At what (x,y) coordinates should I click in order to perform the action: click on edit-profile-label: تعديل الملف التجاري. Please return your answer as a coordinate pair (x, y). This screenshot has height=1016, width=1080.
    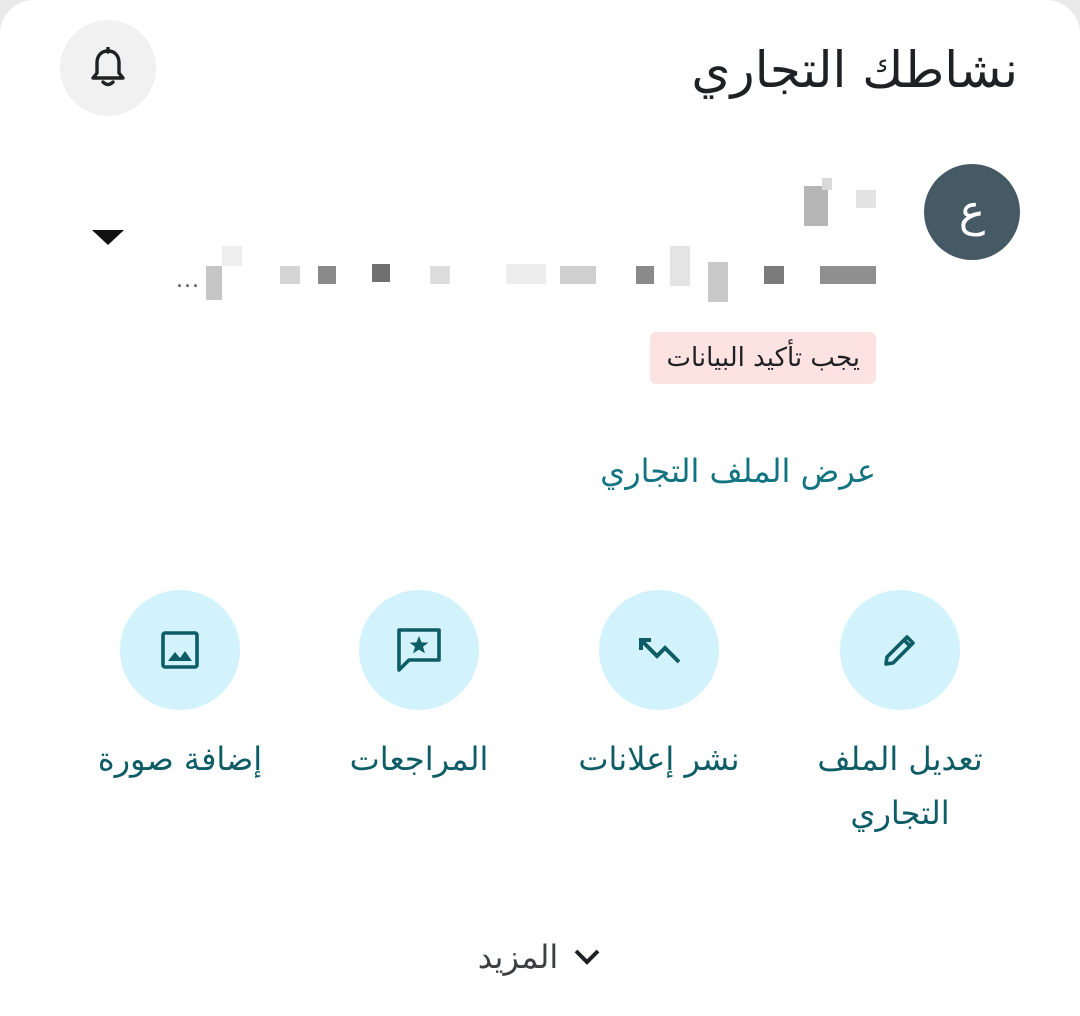
    Looking at the image, I should click on (900, 786).